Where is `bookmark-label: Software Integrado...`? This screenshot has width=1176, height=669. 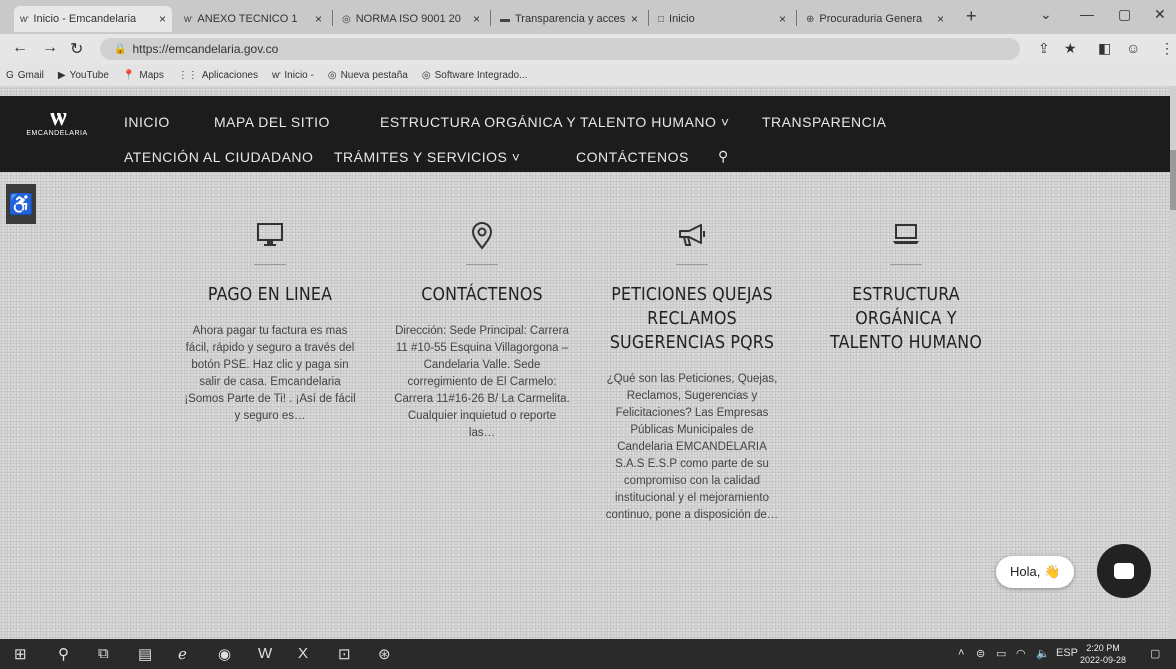
bookmark-label: Software Integrado... is located at coordinates (481, 75).